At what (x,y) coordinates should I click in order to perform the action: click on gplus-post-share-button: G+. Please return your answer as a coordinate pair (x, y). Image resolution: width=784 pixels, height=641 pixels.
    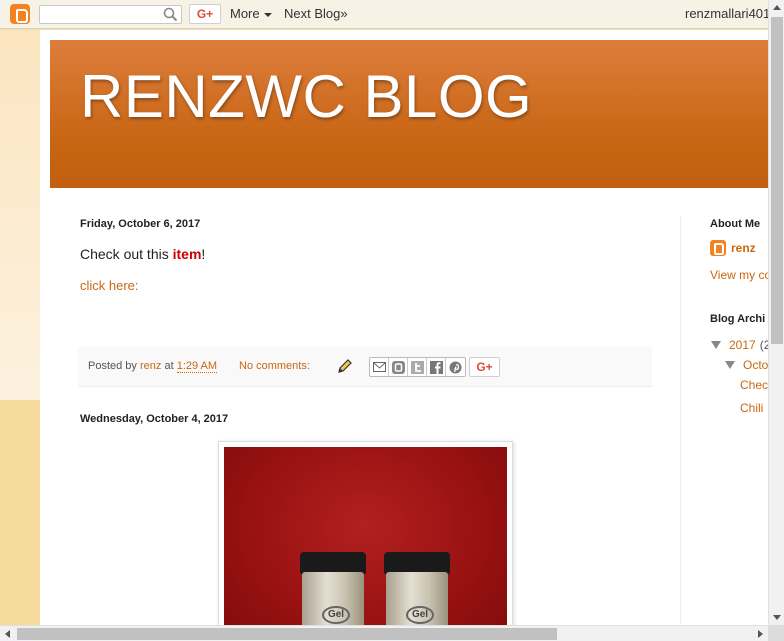
    Looking at the image, I should click on (484, 367).